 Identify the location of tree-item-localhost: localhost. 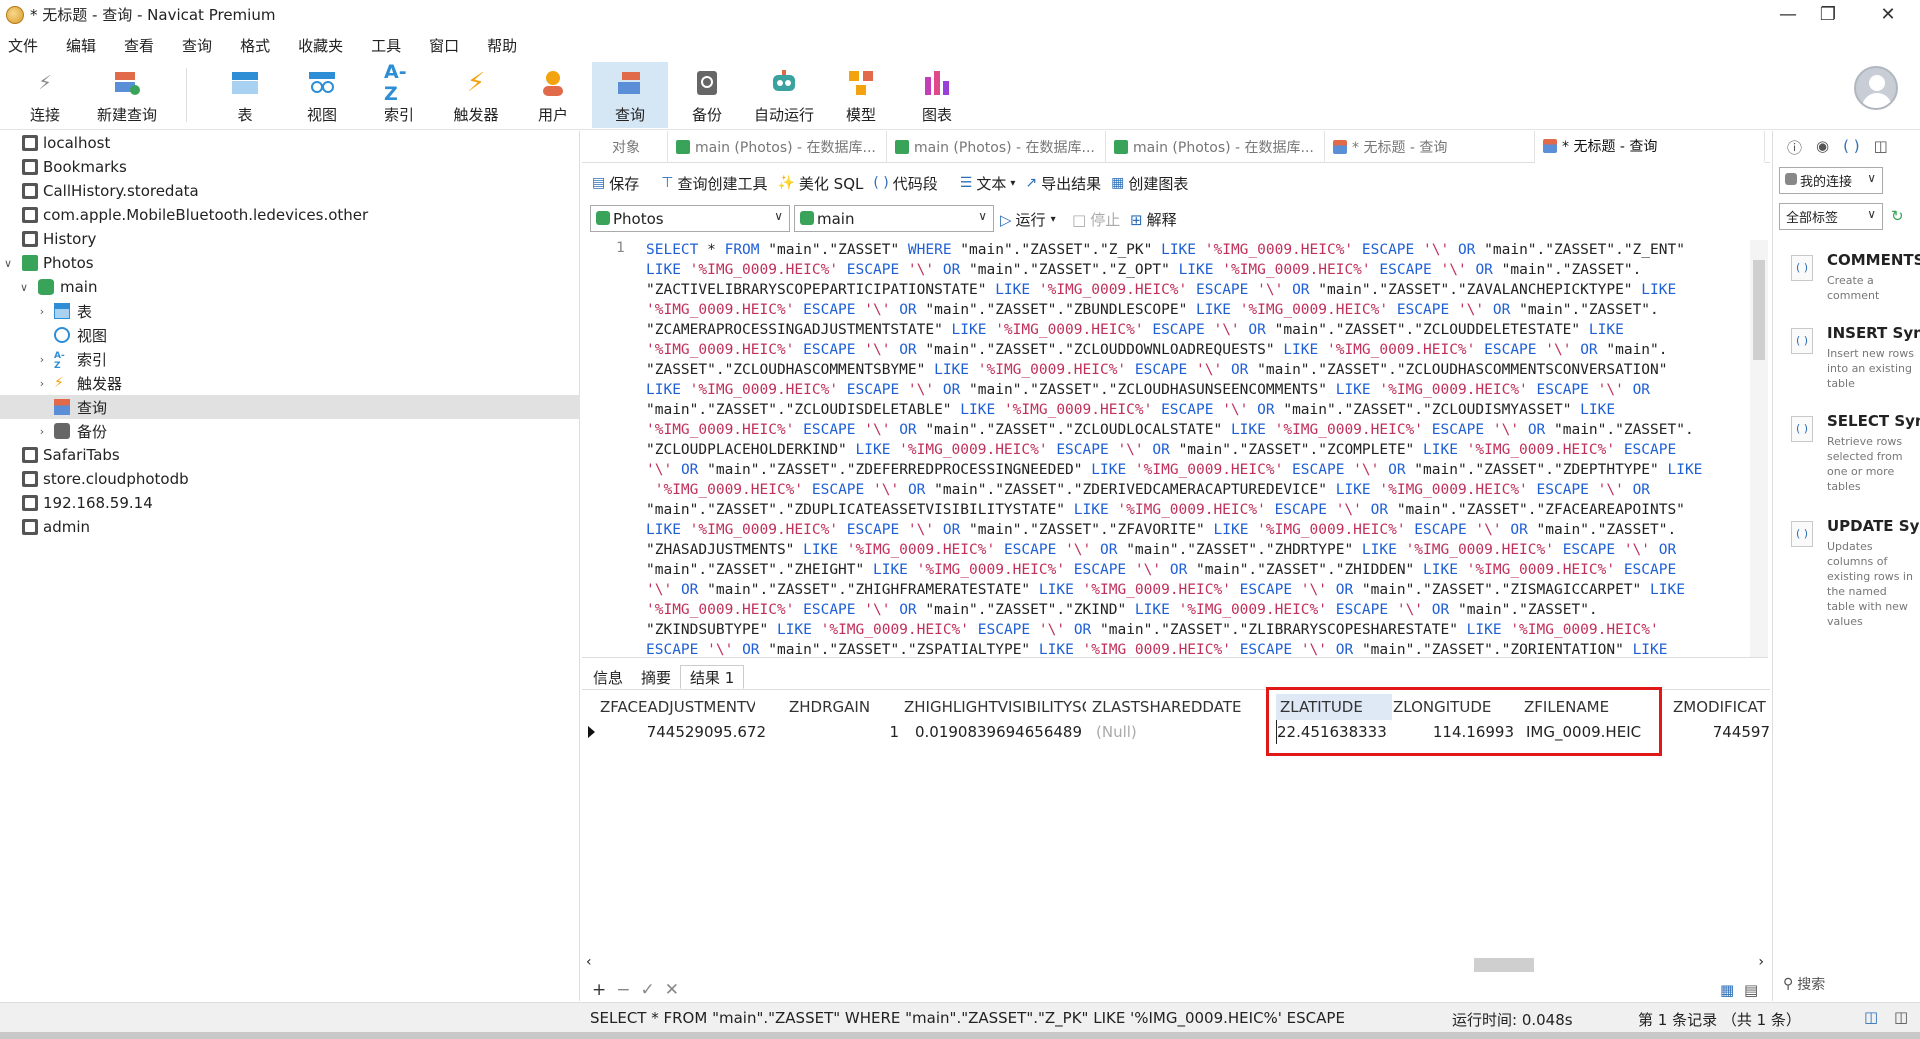
(290, 143).